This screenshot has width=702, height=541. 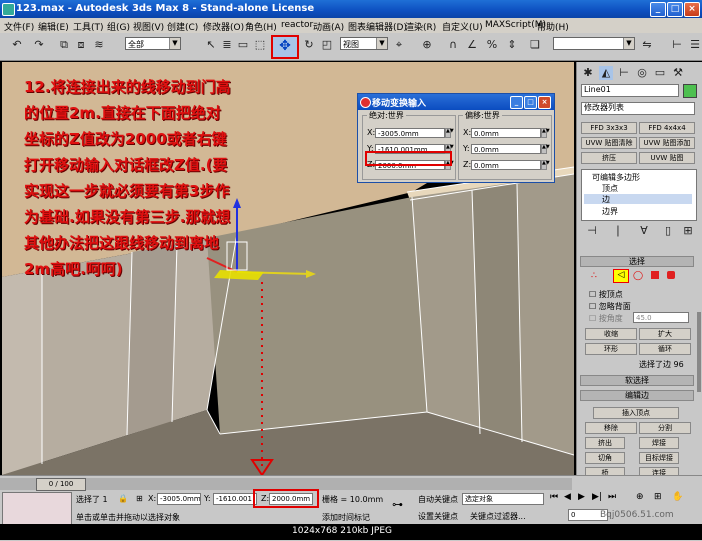 What do you see at coordinates (17, 45) in the screenshot?
I see `undo-icon: ↶` at bounding box center [17, 45].